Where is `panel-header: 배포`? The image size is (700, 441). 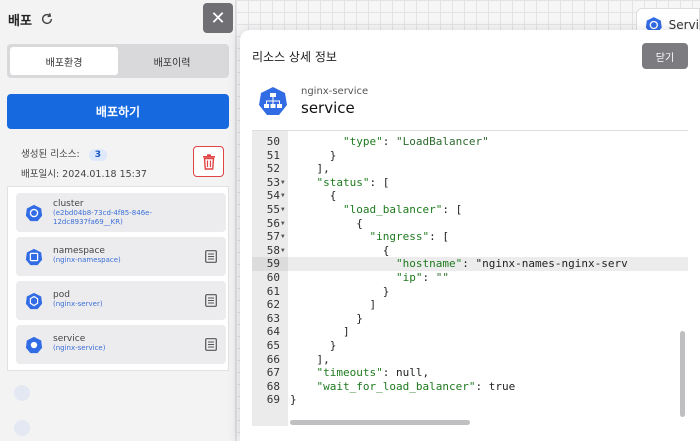
panel-header: 배포 is located at coordinates (117, 19).